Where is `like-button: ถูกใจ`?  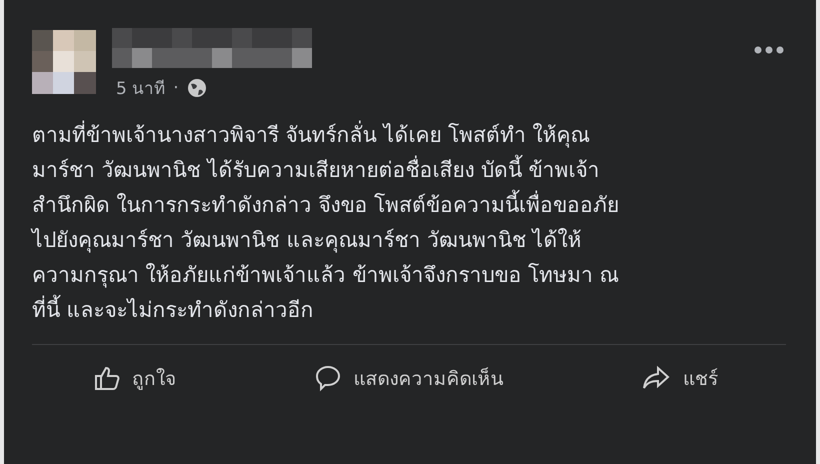 like-button: ถูกใจ is located at coordinates (135, 378).